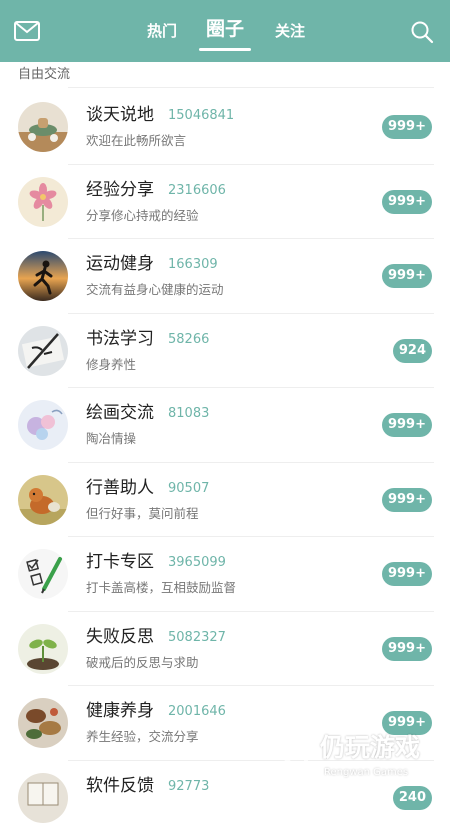  What do you see at coordinates (120, 711) in the screenshot?
I see `group-name: 健康养身` at bounding box center [120, 711].